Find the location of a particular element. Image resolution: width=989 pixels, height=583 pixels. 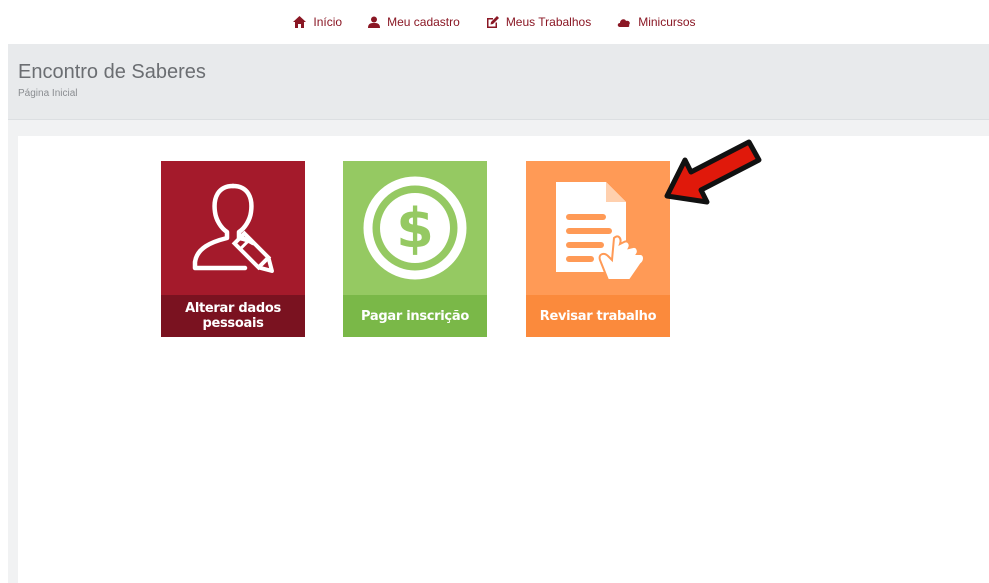

nav-item-inicio: Início is located at coordinates (317, 22).